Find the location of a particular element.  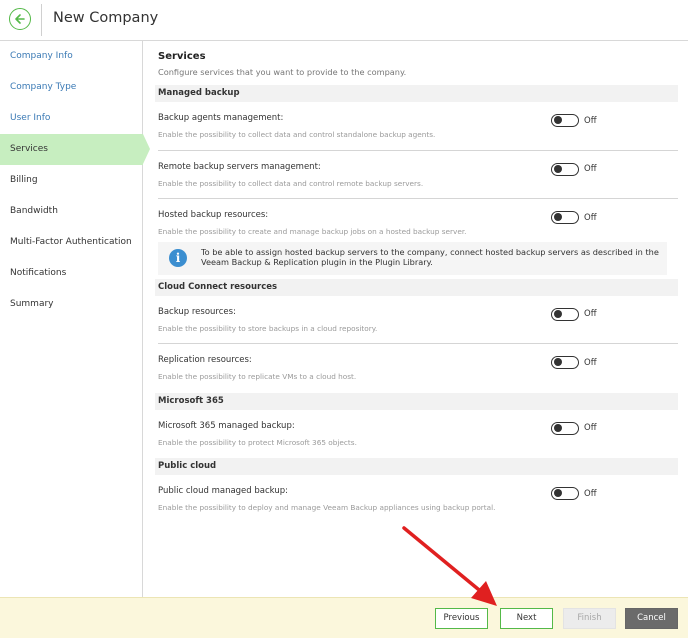

next-button: Next is located at coordinates (526, 618).